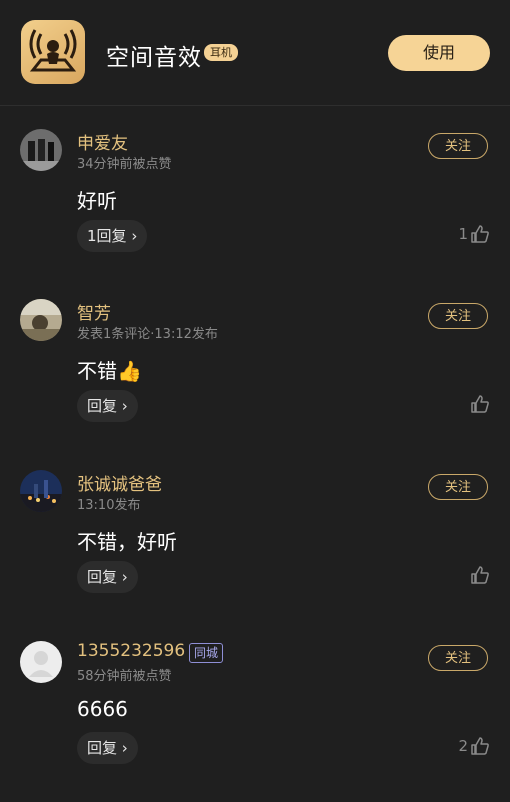  I want to click on comment-text: 不错👍, so click(109, 371).